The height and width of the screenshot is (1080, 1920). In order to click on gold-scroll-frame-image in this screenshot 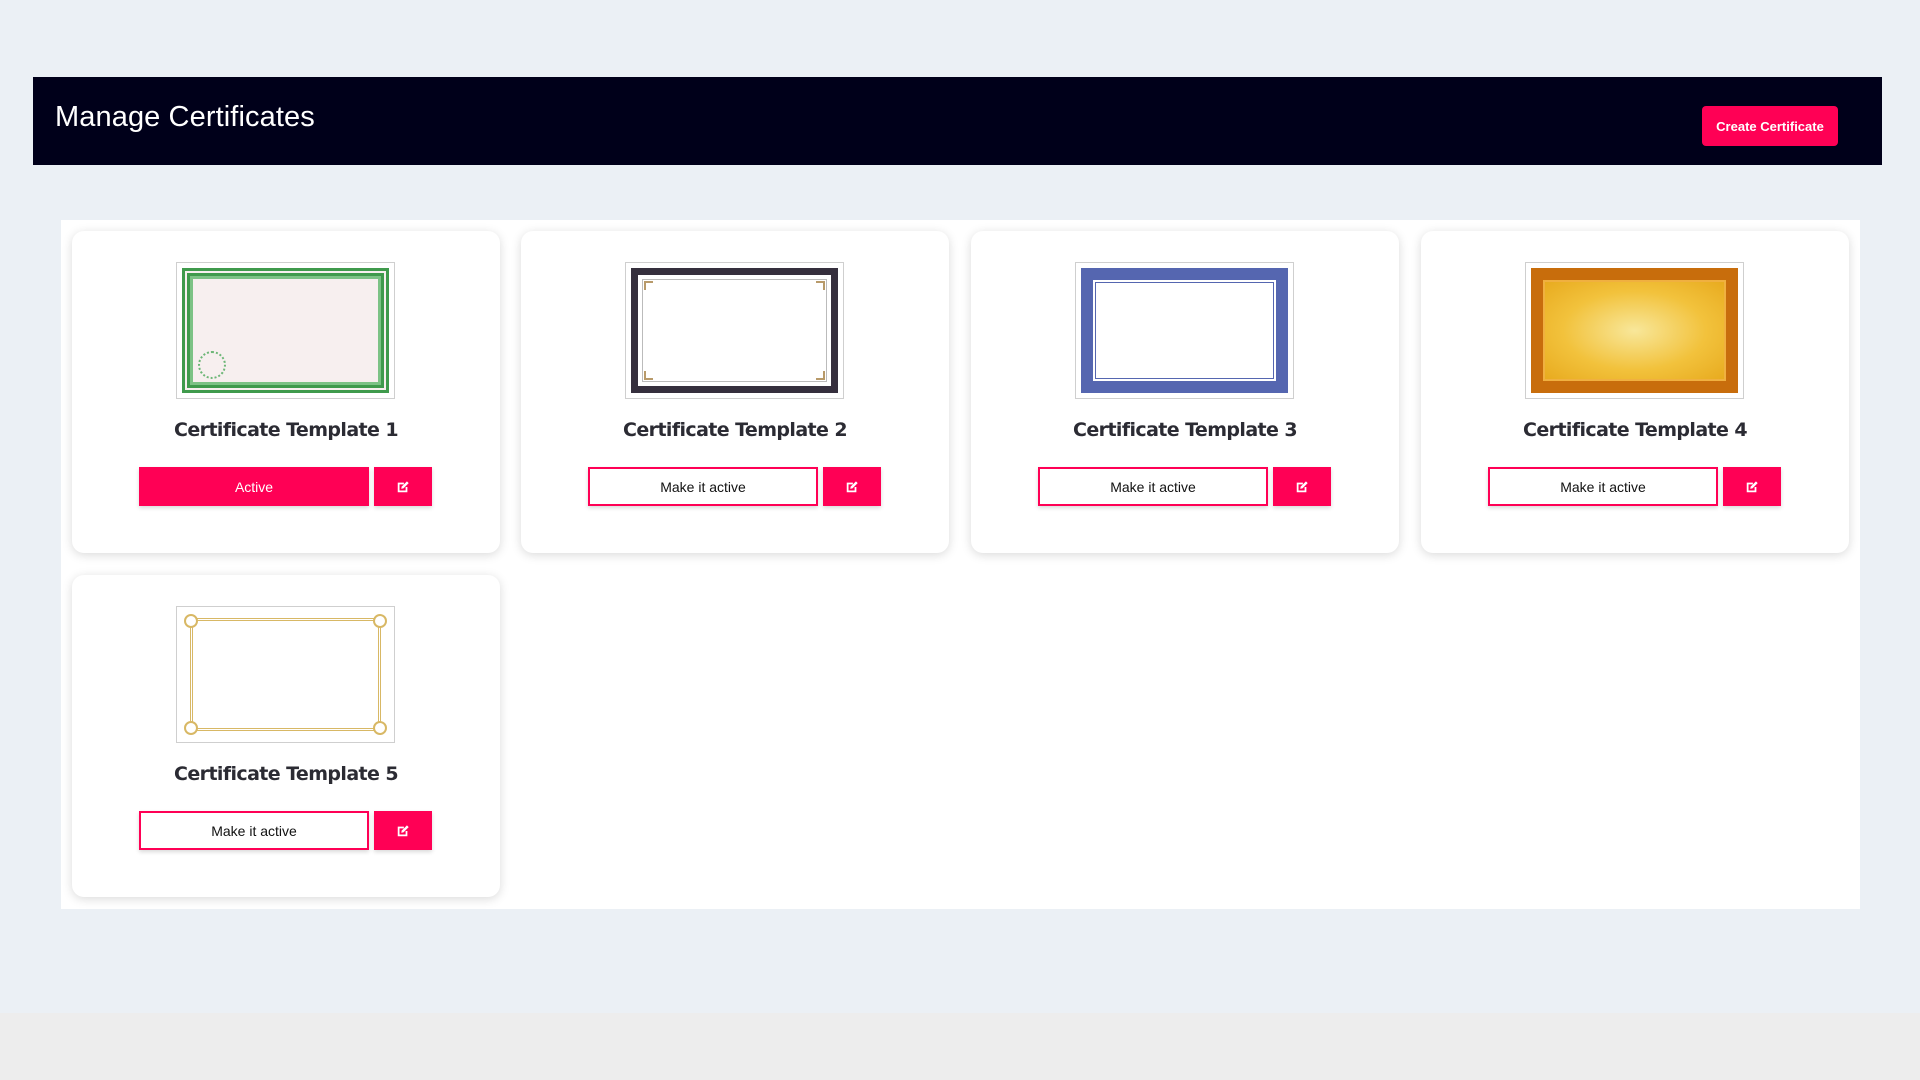, I will do `click(285, 674)`.